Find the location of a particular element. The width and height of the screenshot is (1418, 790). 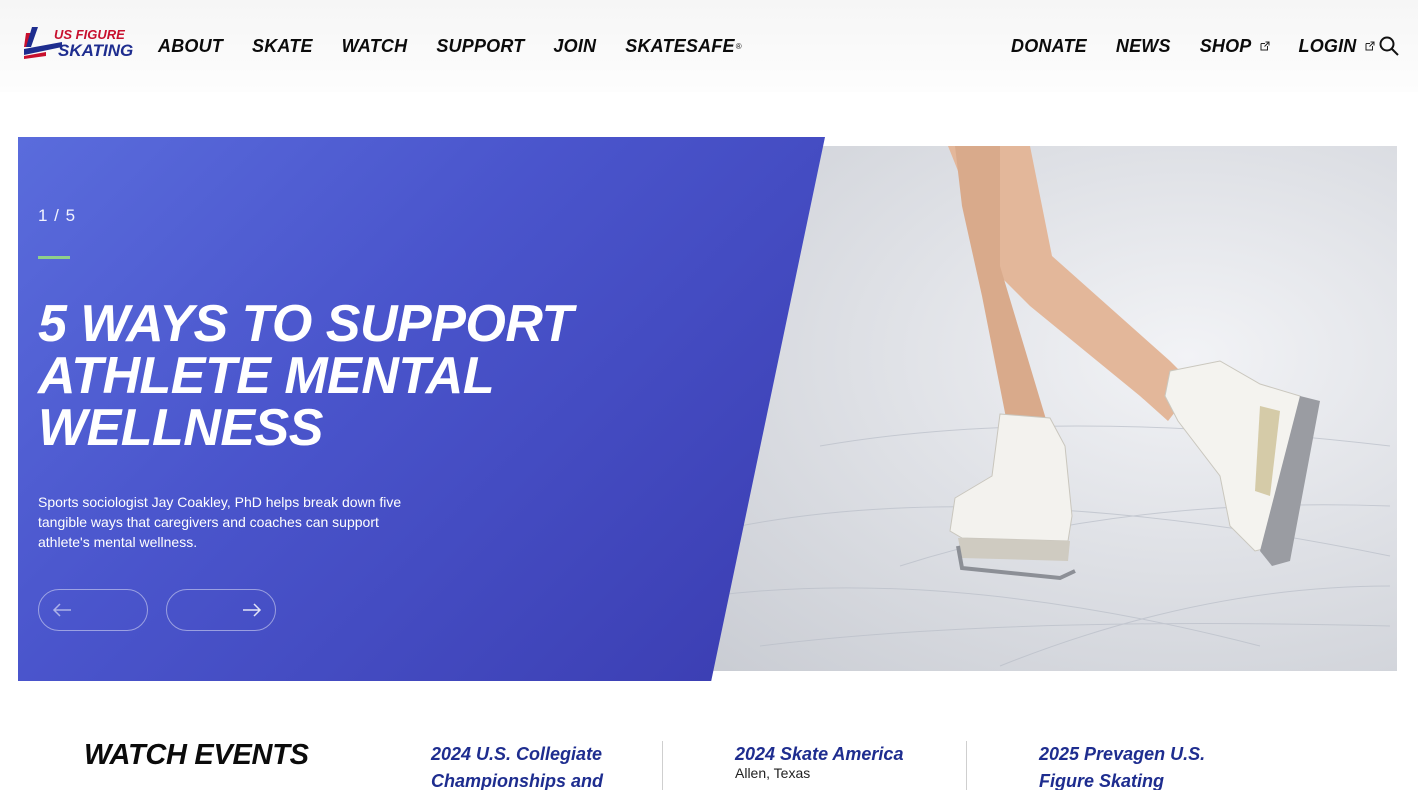

nav-watch: WATCH is located at coordinates (375, 46).